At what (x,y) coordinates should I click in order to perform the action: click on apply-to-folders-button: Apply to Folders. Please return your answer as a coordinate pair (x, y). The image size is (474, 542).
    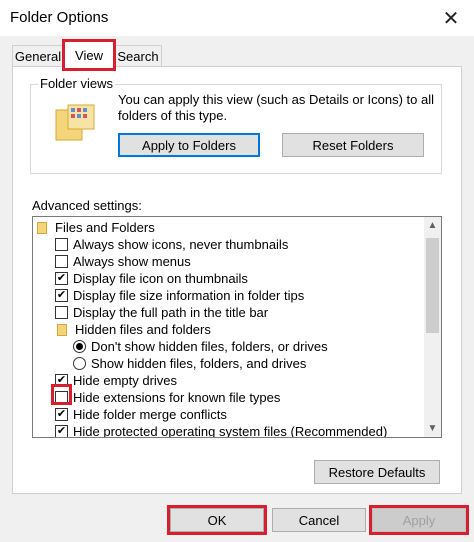
    Looking at the image, I should click on (189, 145).